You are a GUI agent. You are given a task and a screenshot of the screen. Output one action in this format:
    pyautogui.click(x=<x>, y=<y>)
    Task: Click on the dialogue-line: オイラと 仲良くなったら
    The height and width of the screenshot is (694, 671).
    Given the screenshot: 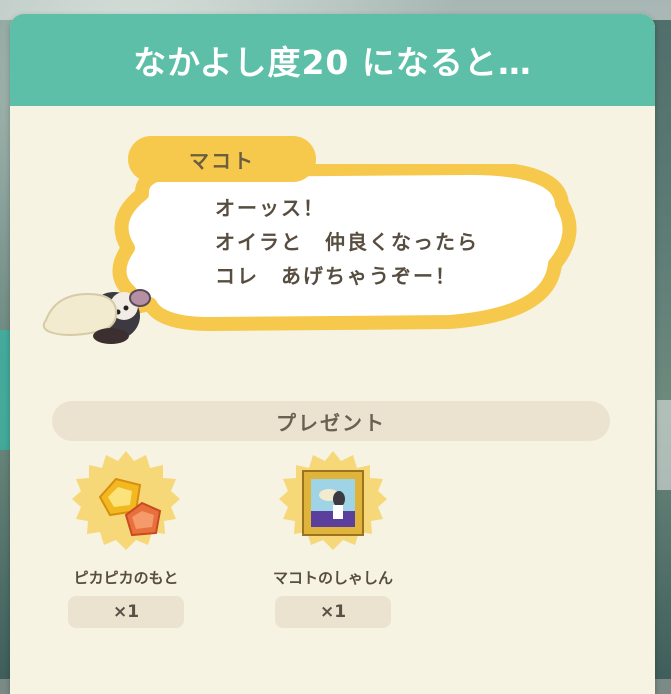 What is the action you would take?
    pyautogui.click(x=347, y=242)
    